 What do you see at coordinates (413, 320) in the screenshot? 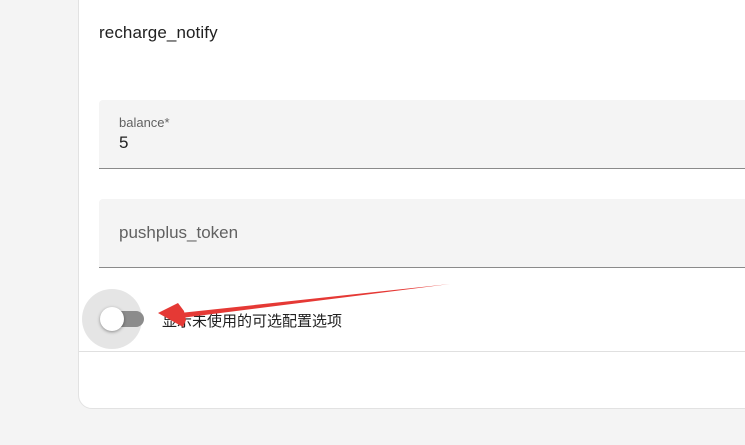
I see `show-unused-options-row: 显示未使用的可选配置选项` at bounding box center [413, 320].